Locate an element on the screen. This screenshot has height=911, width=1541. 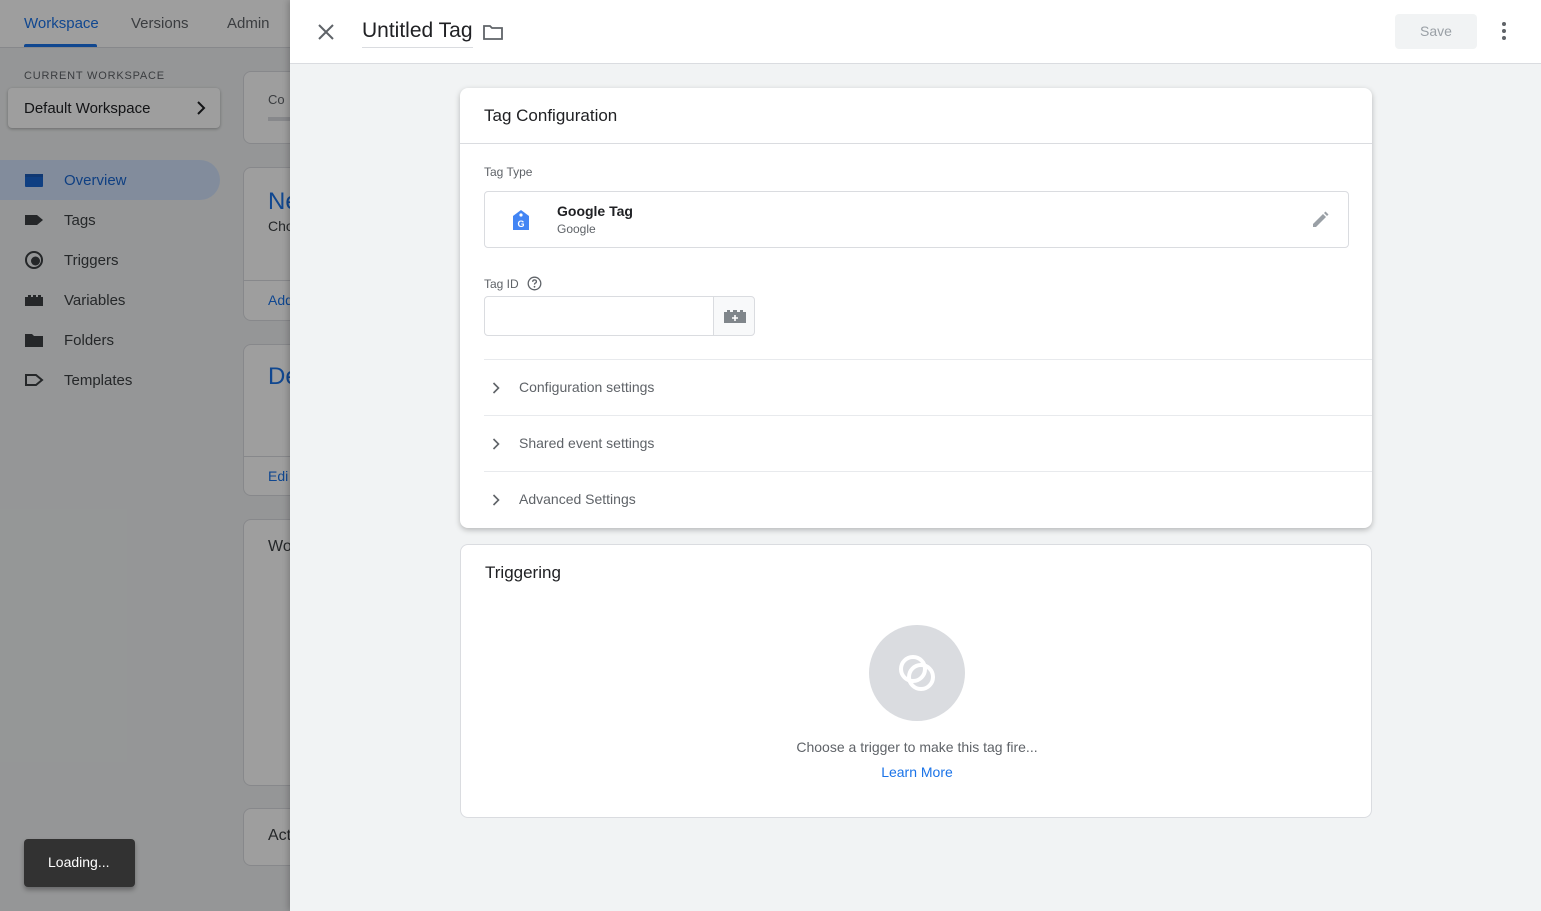
svg-text: G is located at coordinates (520, 224).